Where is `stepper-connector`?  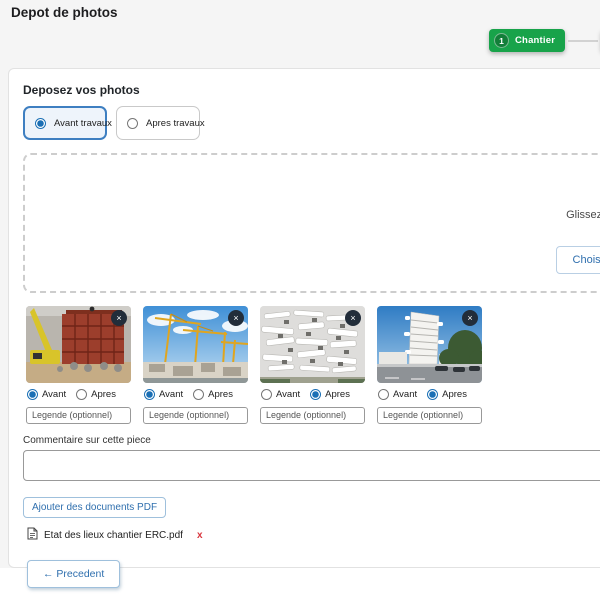 stepper-connector is located at coordinates (583, 40).